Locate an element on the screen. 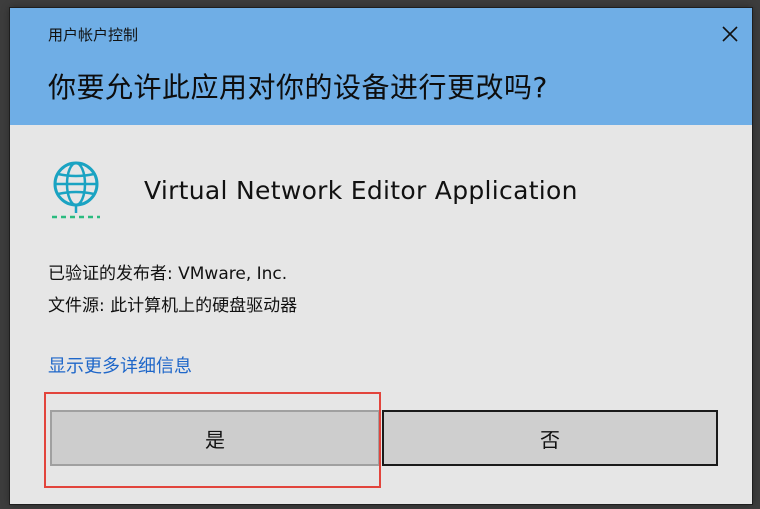 Image resolution: width=760 pixels, height=509 pixels. file-source-line: 文件源: 此计算机上的硬盘驱动器 is located at coordinates (173, 306).